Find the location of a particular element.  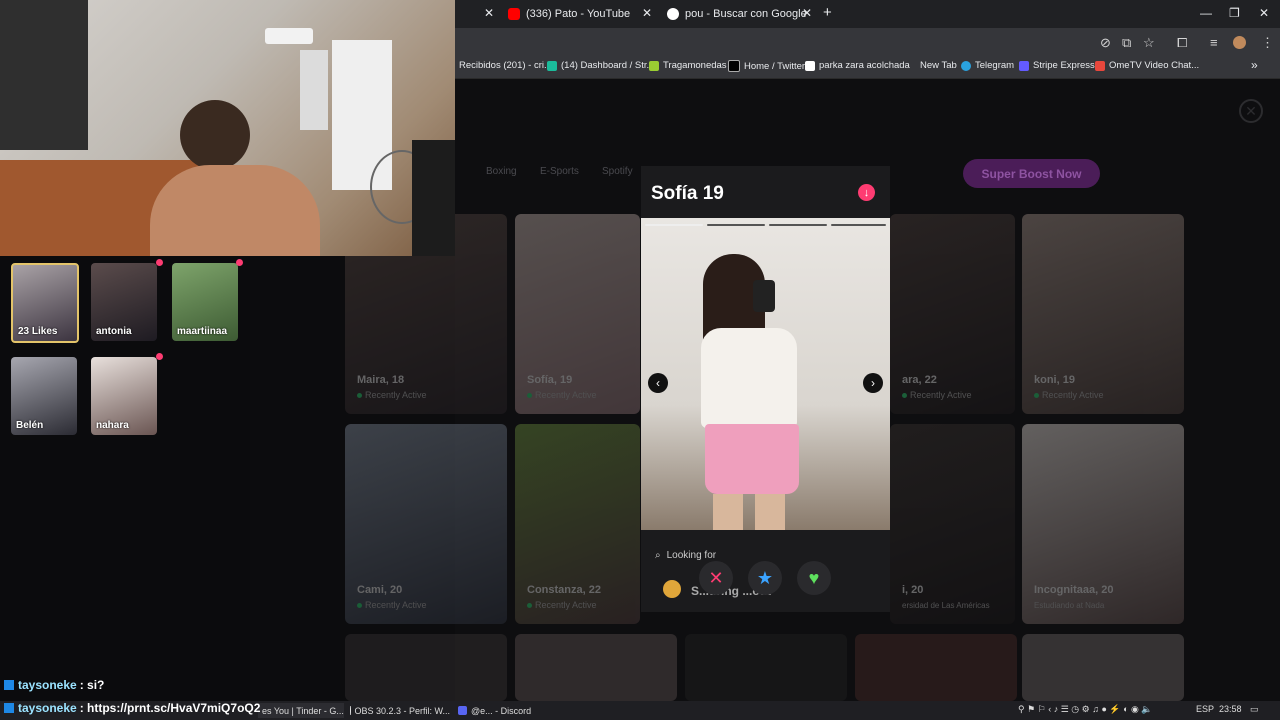

photo-phone is located at coordinates (764, 296).